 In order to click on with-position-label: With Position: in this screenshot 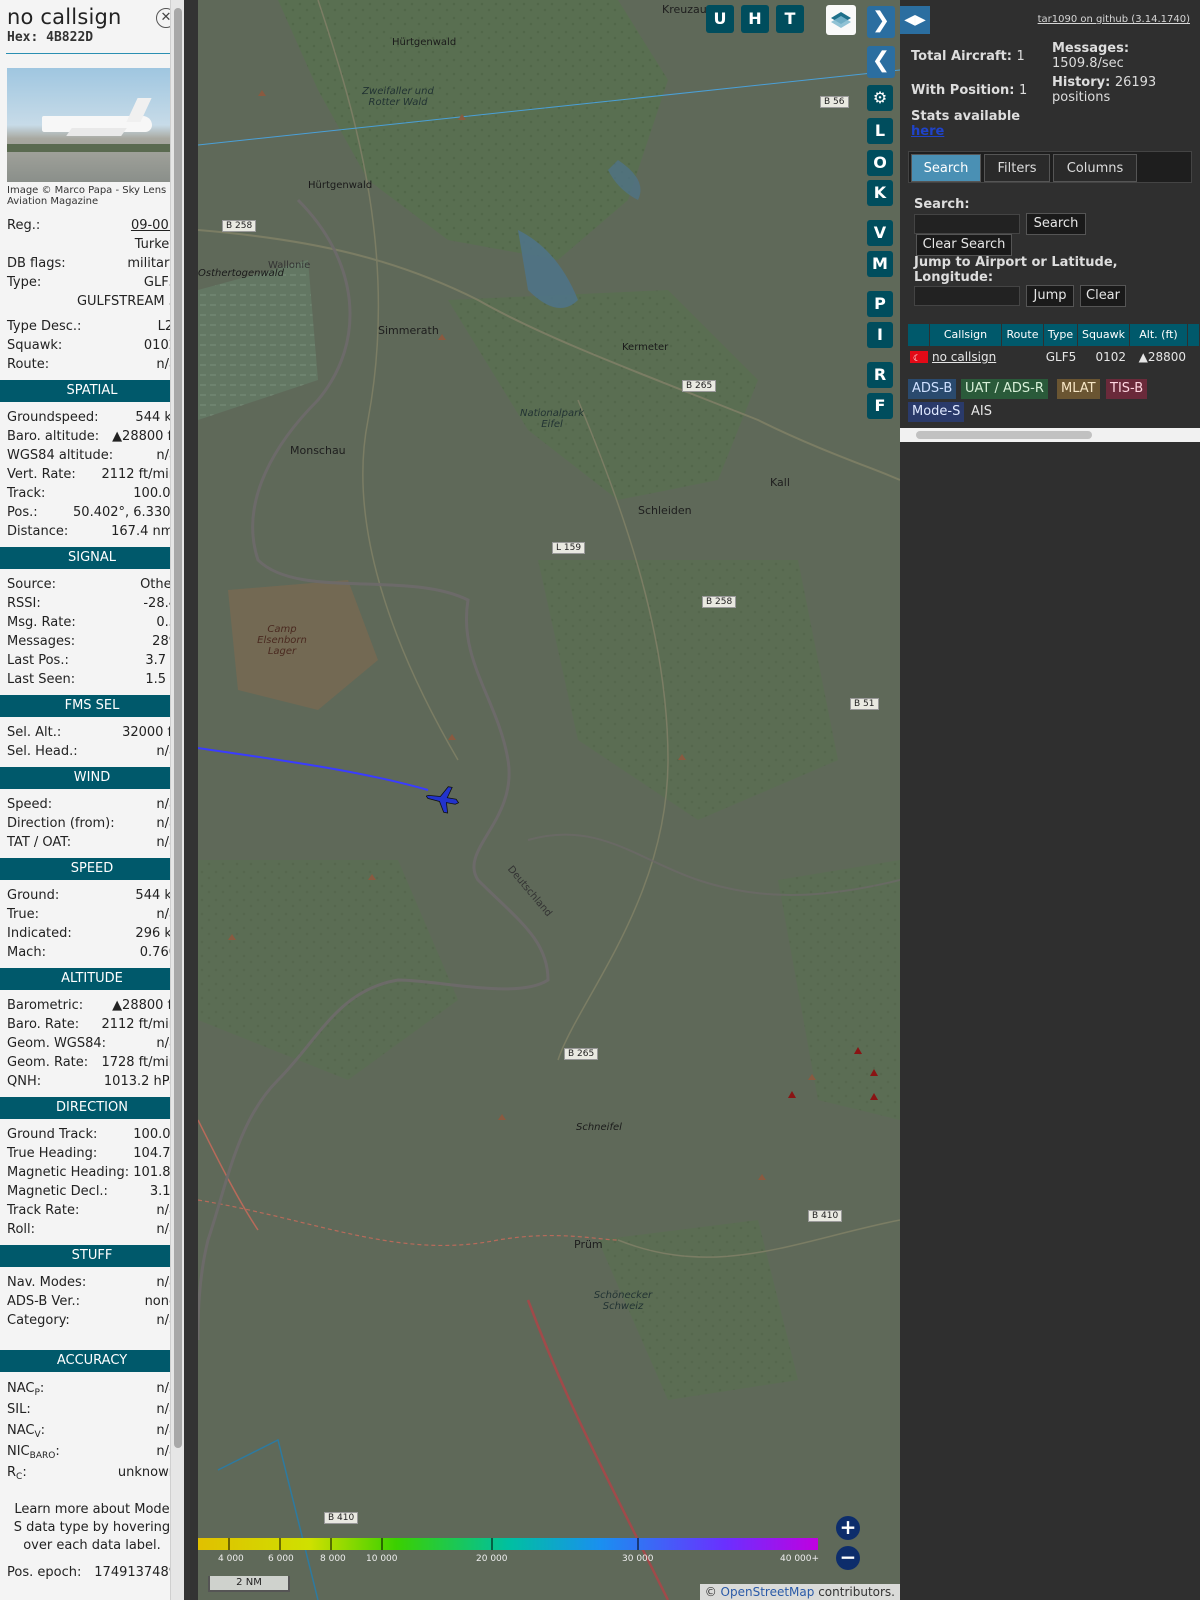, I will do `click(963, 90)`.